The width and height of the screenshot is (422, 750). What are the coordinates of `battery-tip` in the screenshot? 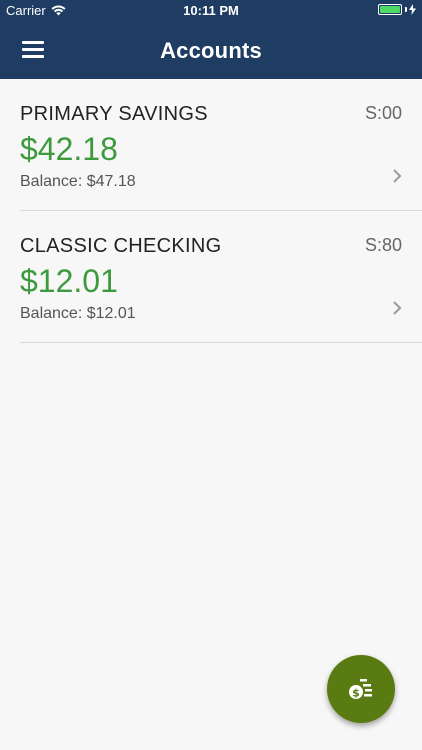 It's located at (406, 9).